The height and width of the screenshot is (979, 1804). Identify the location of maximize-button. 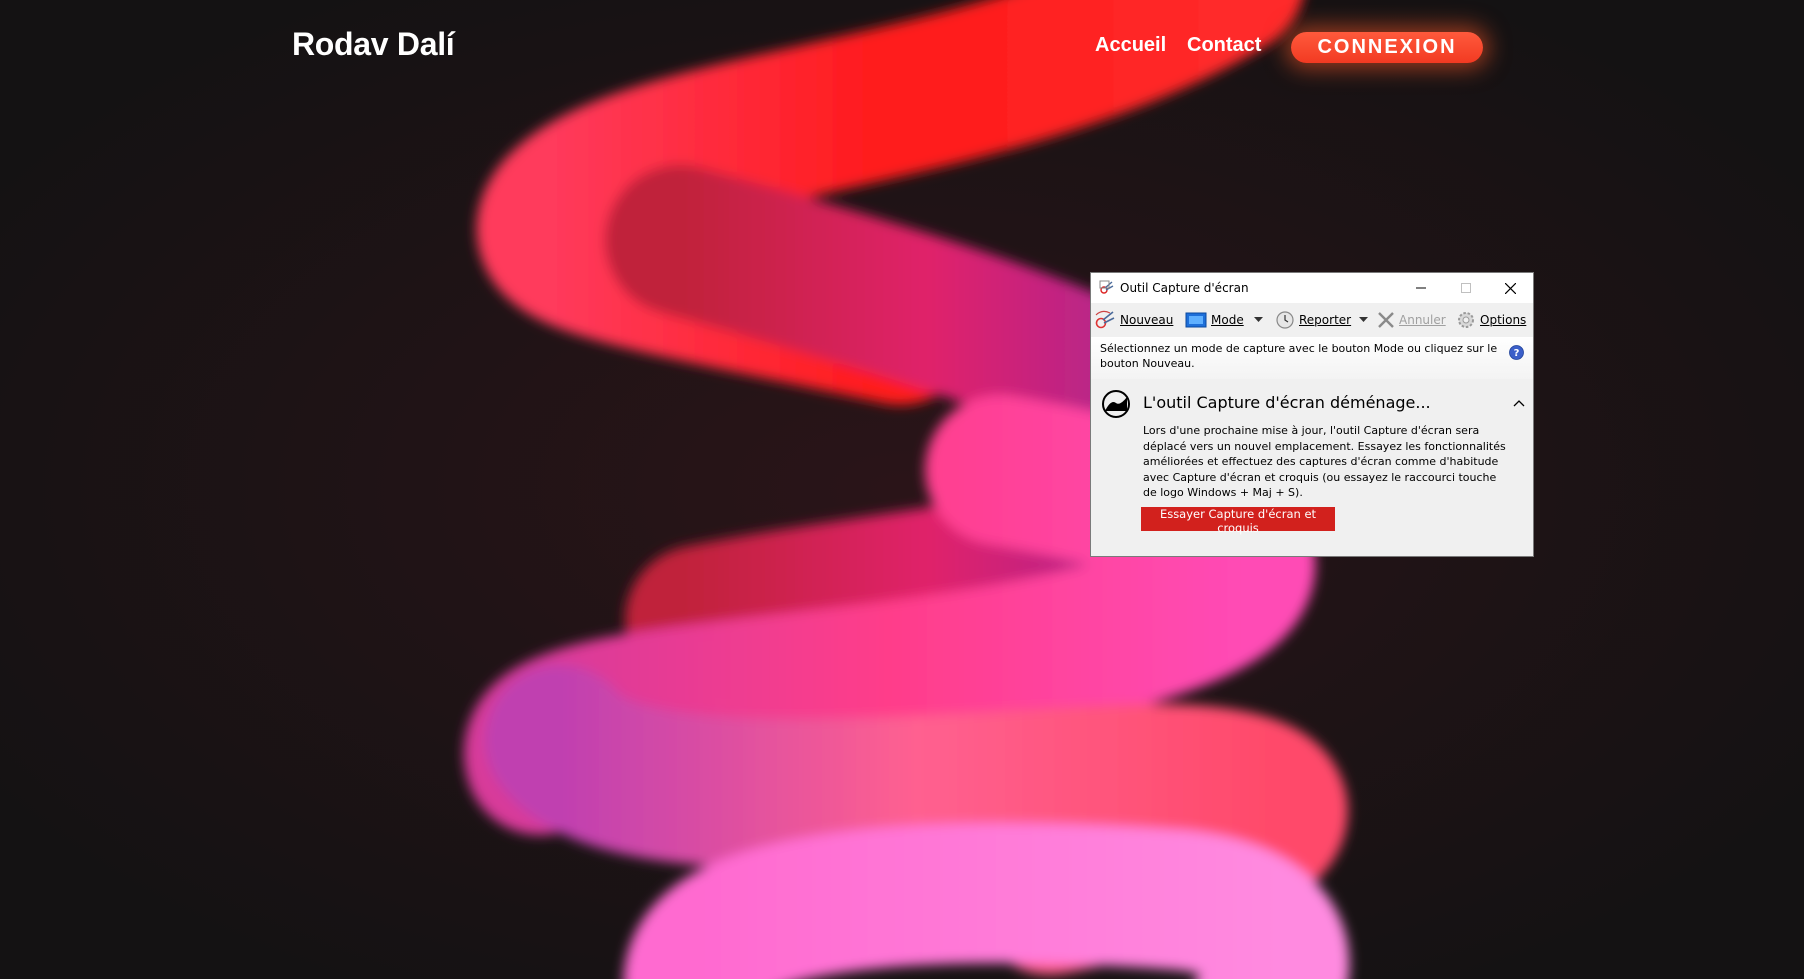
(1465, 288).